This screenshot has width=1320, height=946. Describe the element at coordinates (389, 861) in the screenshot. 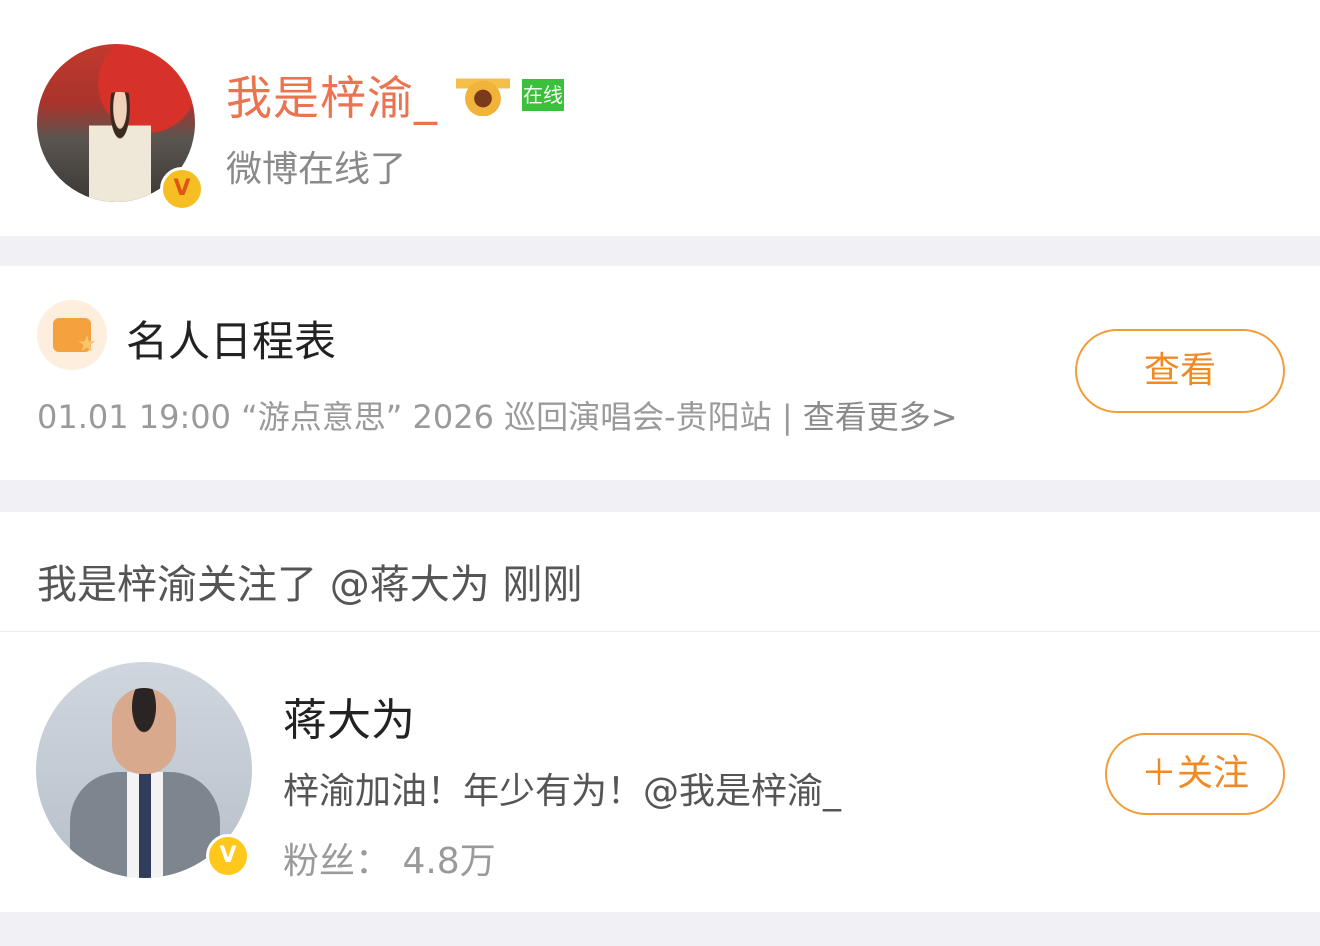

I see `recommend-fans: 粉丝： 4.8万` at that location.